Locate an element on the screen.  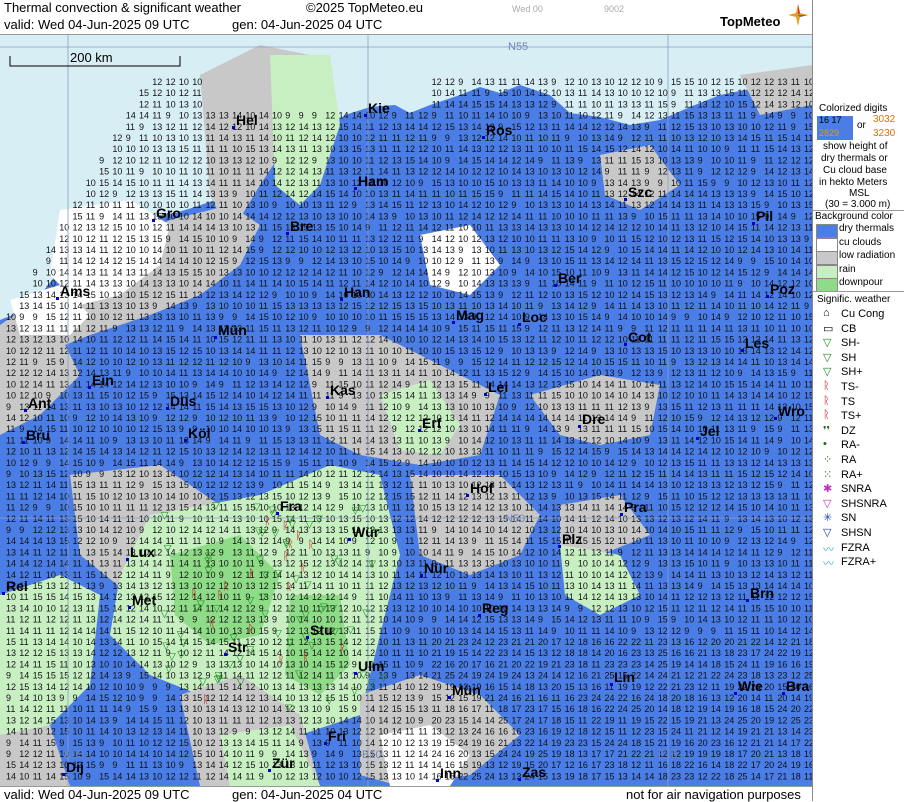
city-label: Gro is located at coordinates (168, 213).